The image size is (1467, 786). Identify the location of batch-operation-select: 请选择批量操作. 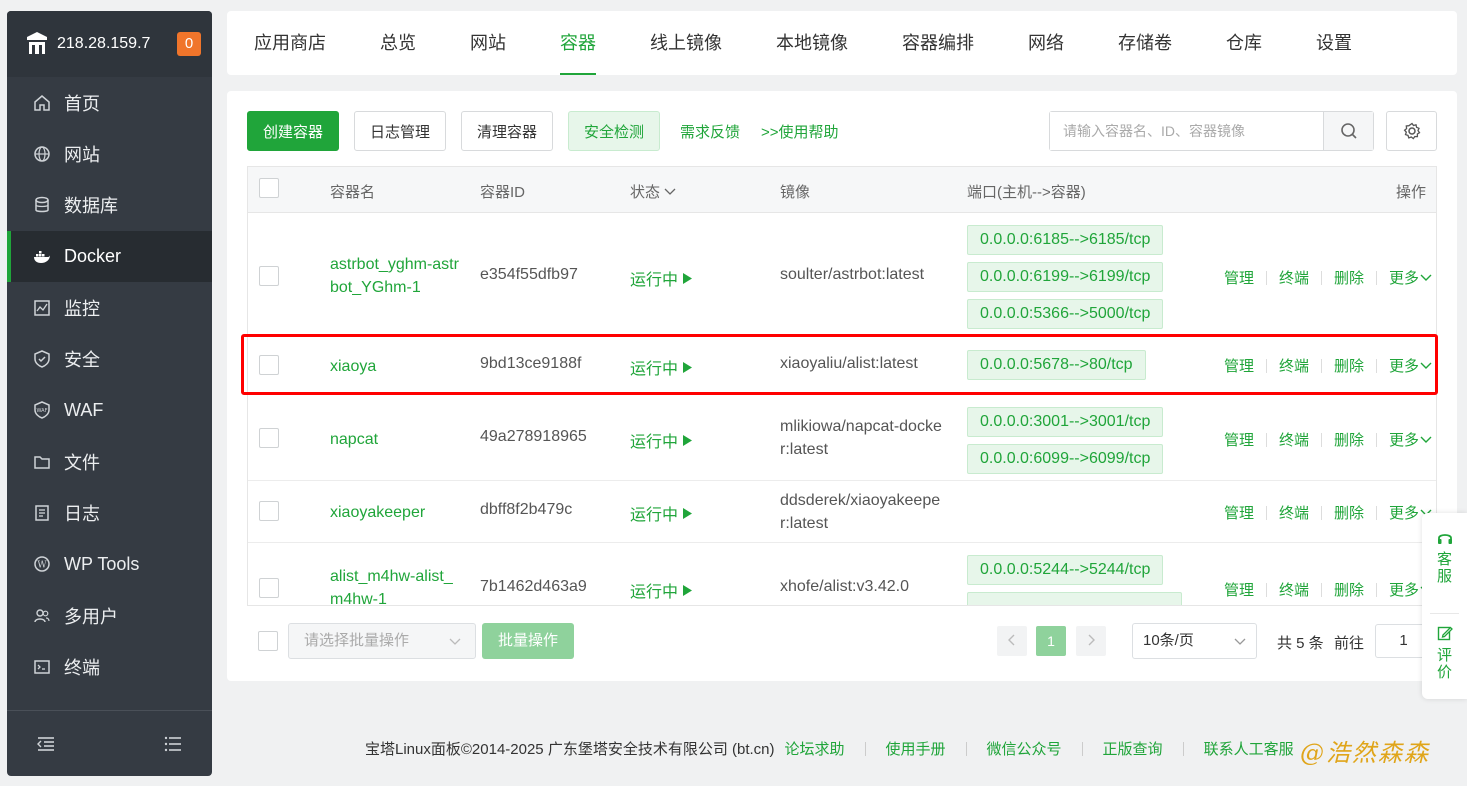
(382, 641).